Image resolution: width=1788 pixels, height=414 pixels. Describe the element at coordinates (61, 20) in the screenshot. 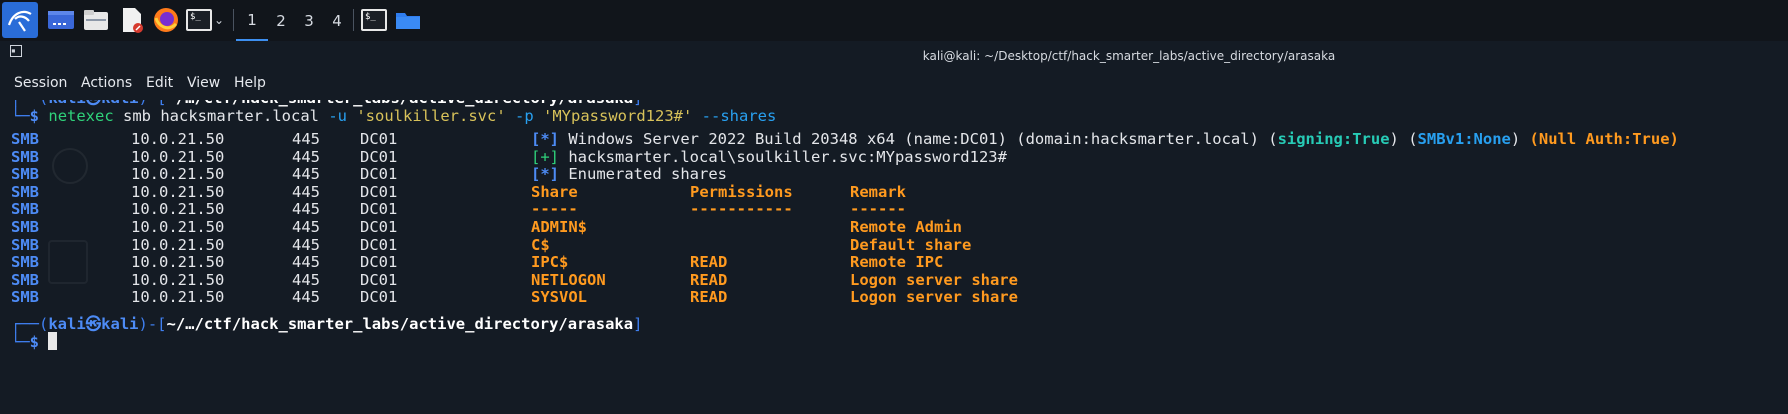

I see `show-desktop-icon` at that location.